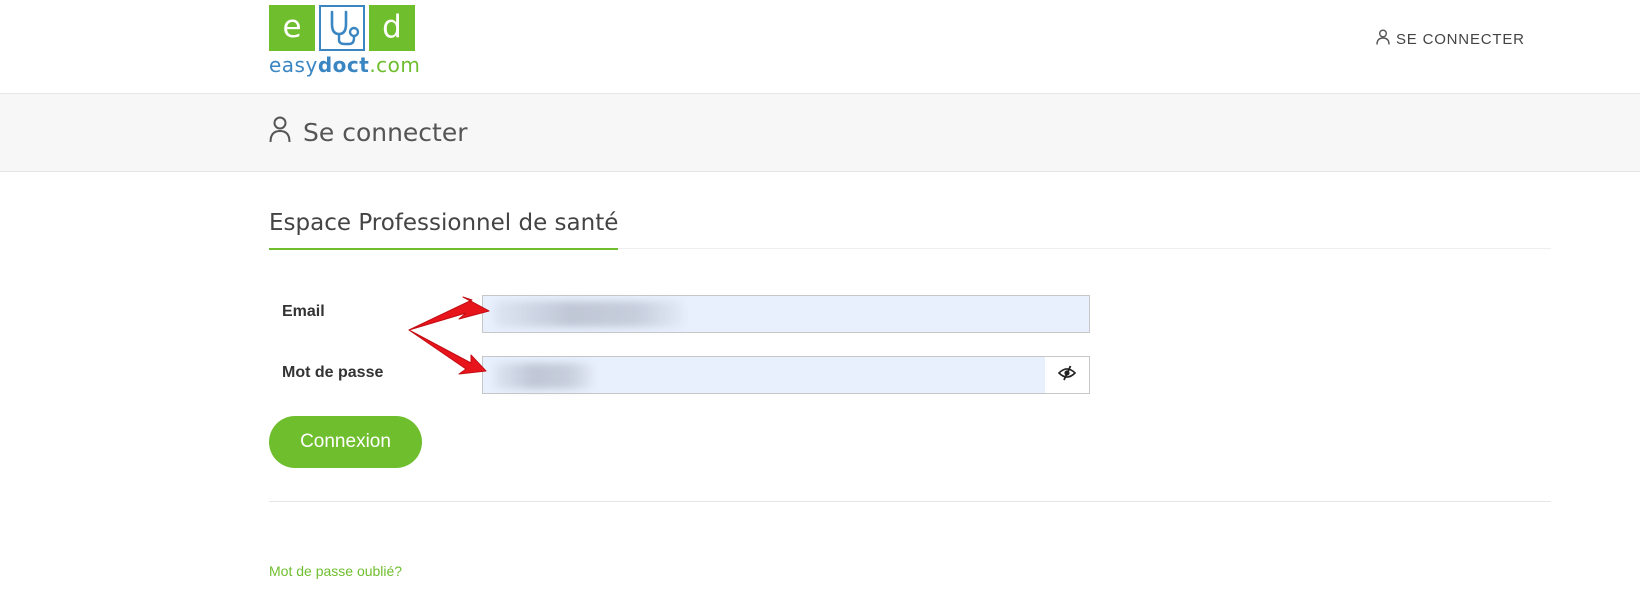  Describe the element at coordinates (345, 442) in the screenshot. I see `connexion-button: Connexion` at that location.